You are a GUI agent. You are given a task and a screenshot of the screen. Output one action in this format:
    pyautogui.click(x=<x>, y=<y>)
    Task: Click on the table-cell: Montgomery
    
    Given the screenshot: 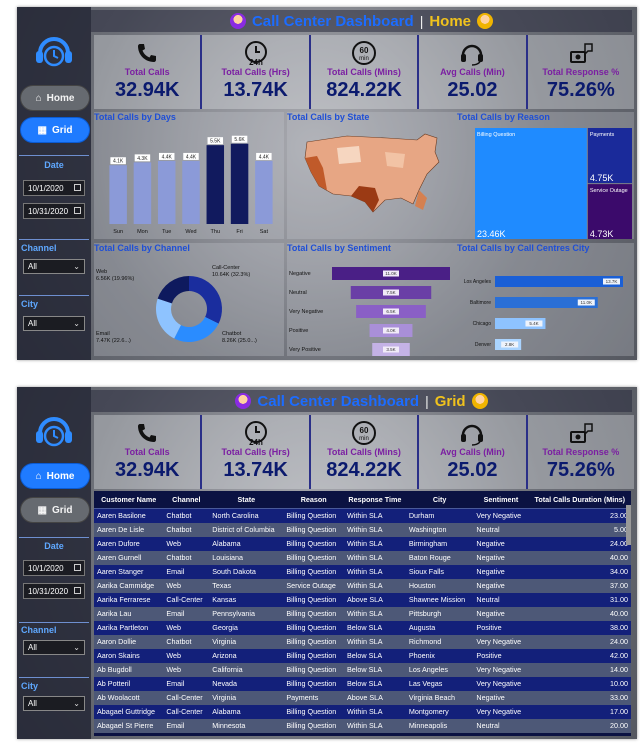 What is the action you would take?
    pyautogui.click(x=428, y=711)
    